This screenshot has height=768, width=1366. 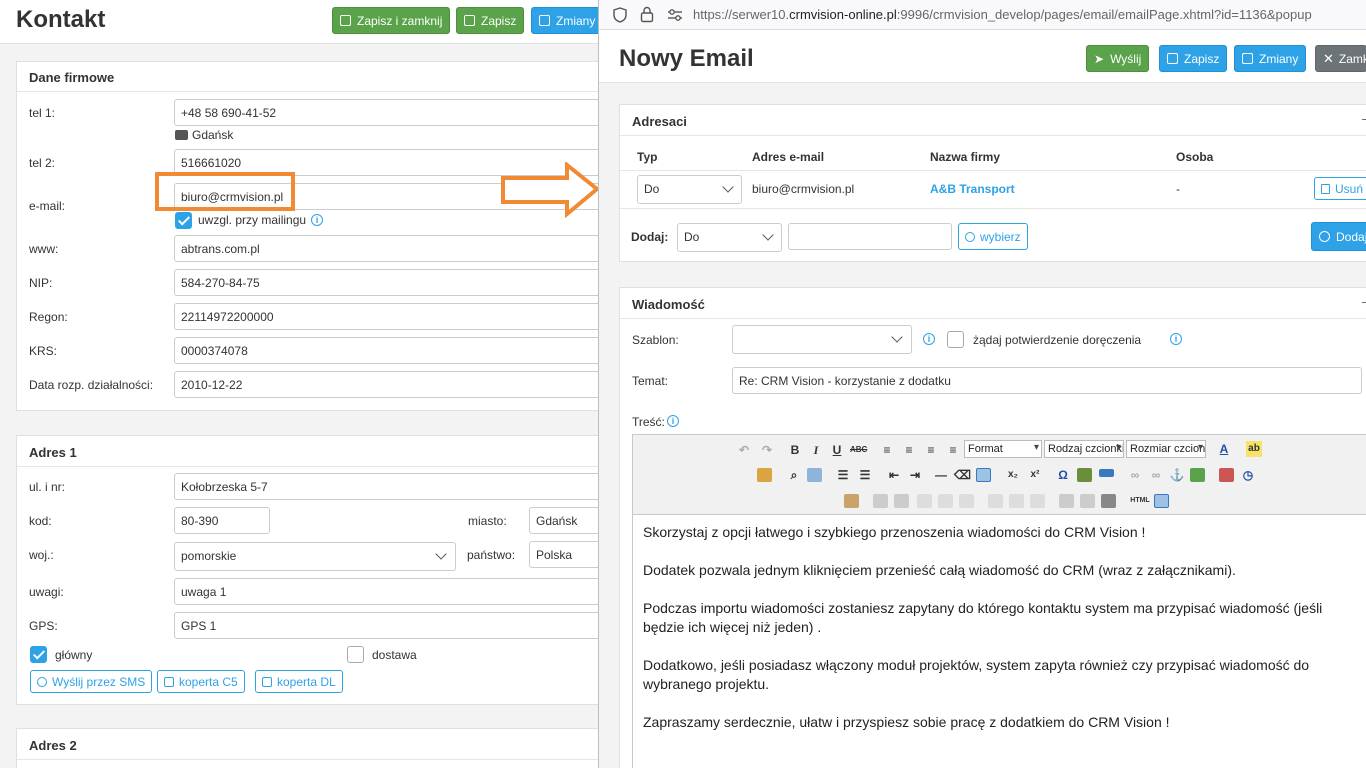 What do you see at coordinates (387, 350) in the screenshot?
I see `krs-field: 0000374078` at bounding box center [387, 350].